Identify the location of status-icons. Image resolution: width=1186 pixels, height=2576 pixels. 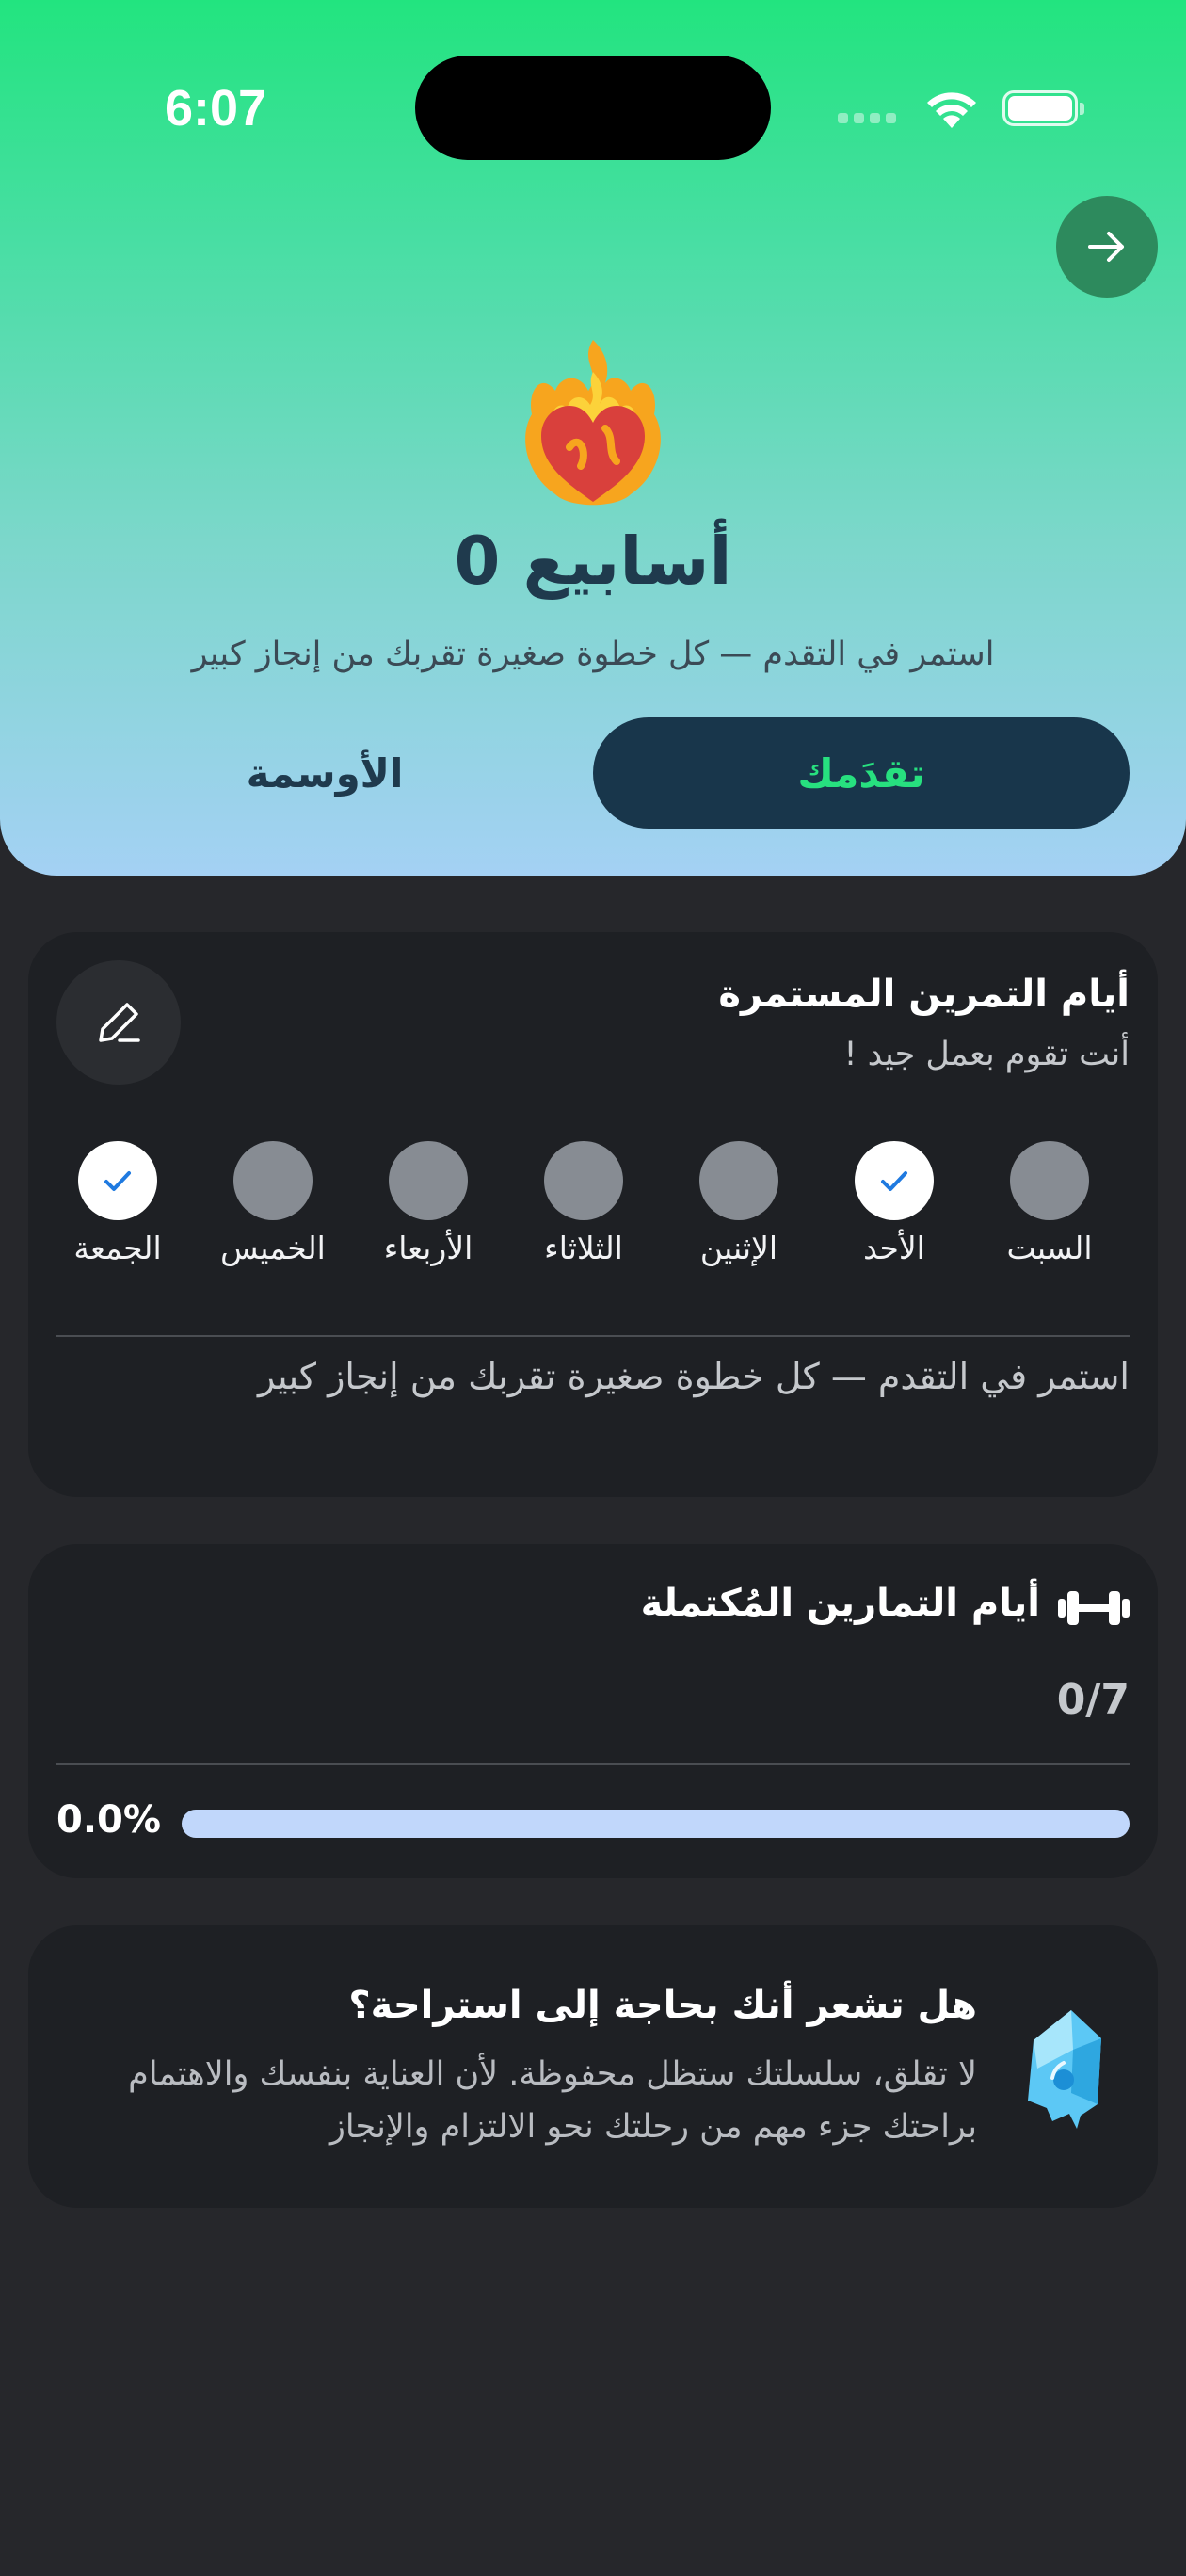
(965, 107).